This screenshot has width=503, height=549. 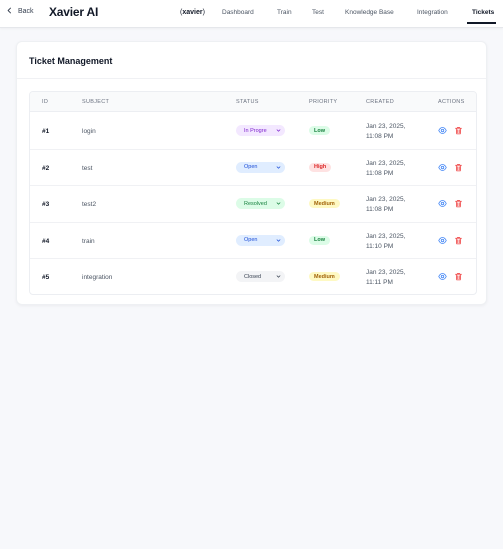 I want to click on status-value: Resolved, so click(x=255, y=203).